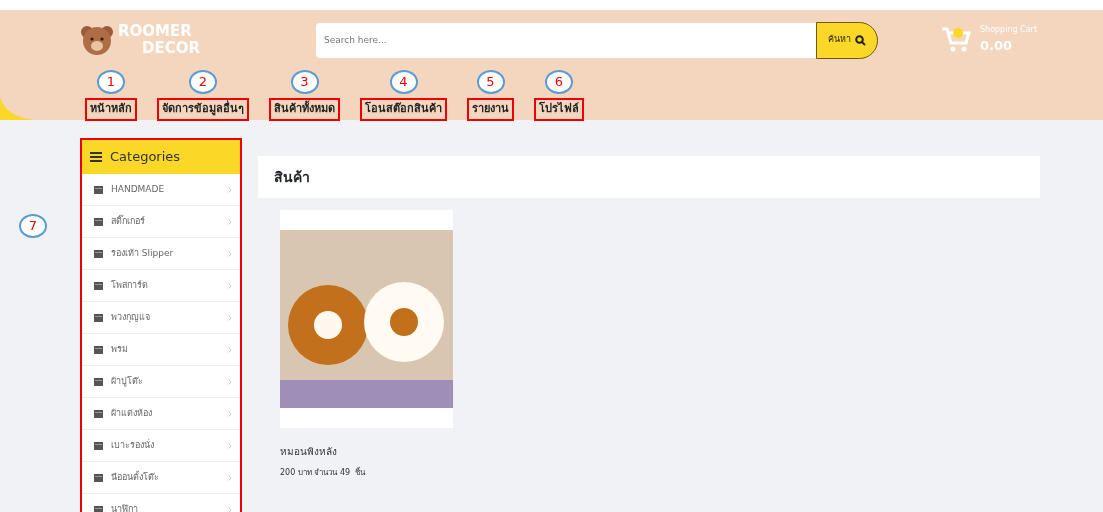  Describe the element at coordinates (403, 82) in the screenshot. I see `callout-marker: 4` at that location.